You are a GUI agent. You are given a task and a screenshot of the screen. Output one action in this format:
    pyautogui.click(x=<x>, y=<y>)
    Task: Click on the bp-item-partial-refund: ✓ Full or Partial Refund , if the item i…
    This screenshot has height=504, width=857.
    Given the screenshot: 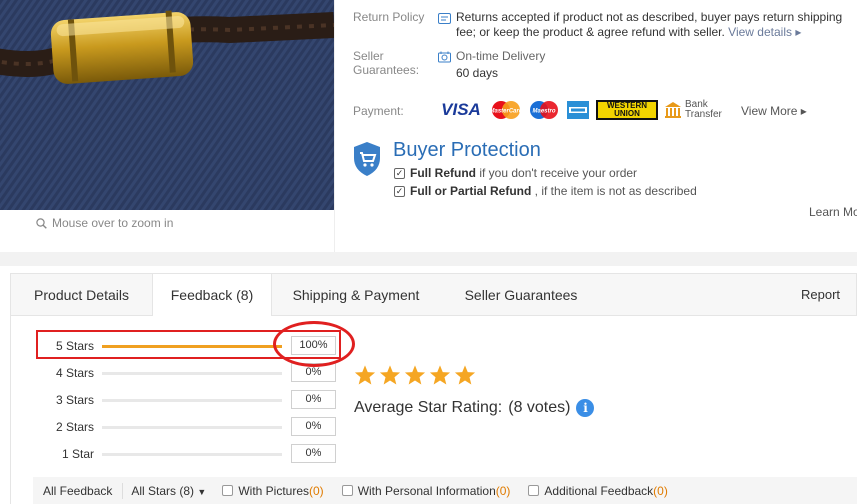 What is the action you would take?
    pyautogui.click(x=545, y=191)
    